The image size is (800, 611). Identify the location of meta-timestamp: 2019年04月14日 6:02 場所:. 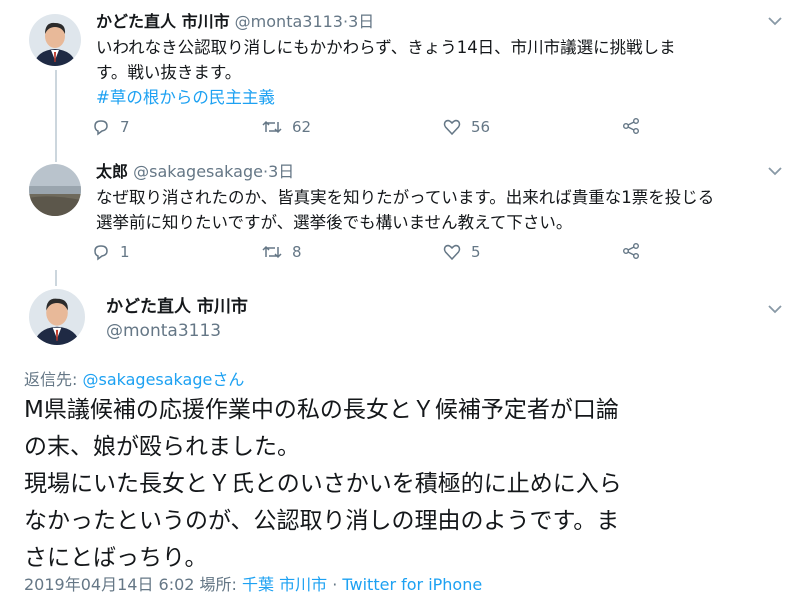
(133, 584).